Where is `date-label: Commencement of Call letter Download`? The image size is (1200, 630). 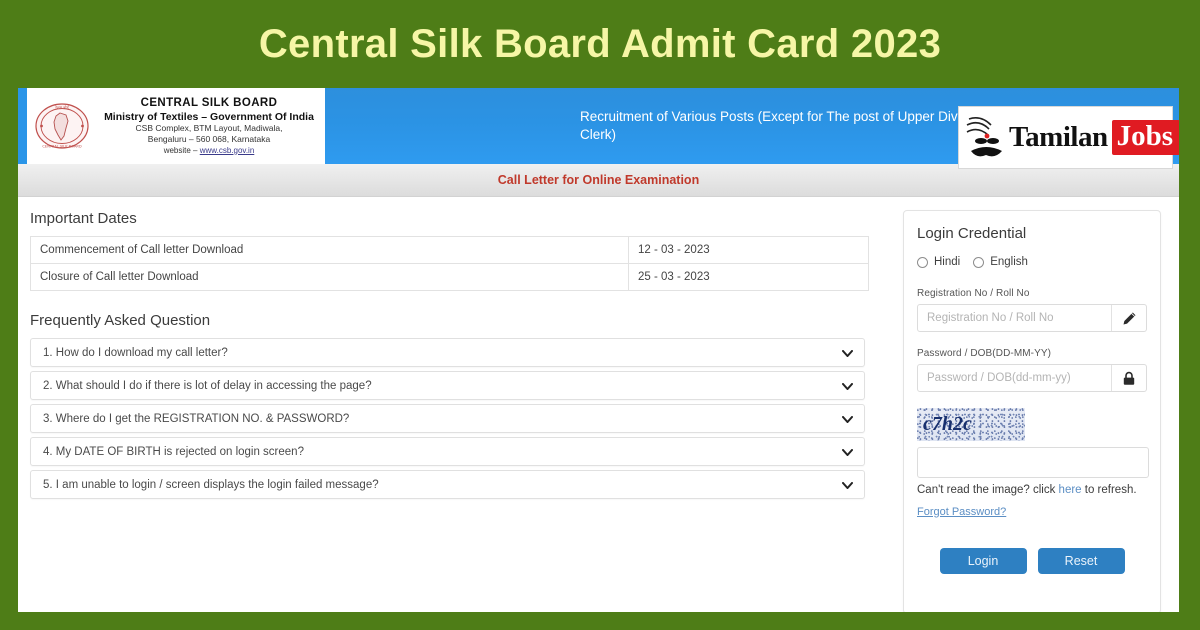
date-label: Commencement of Call letter Download is located at coordinates (329, 250).